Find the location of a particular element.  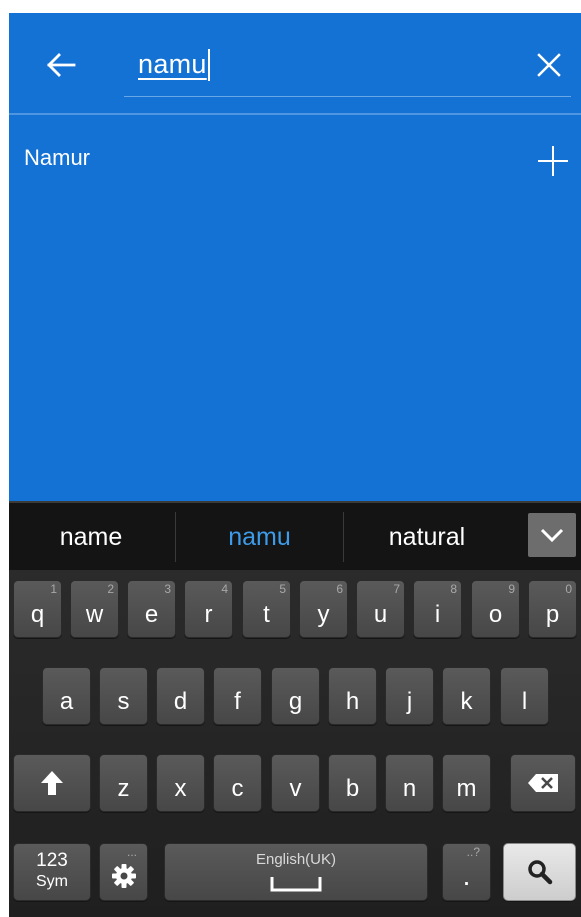

key-label: j is located at coordinates (409, 701).